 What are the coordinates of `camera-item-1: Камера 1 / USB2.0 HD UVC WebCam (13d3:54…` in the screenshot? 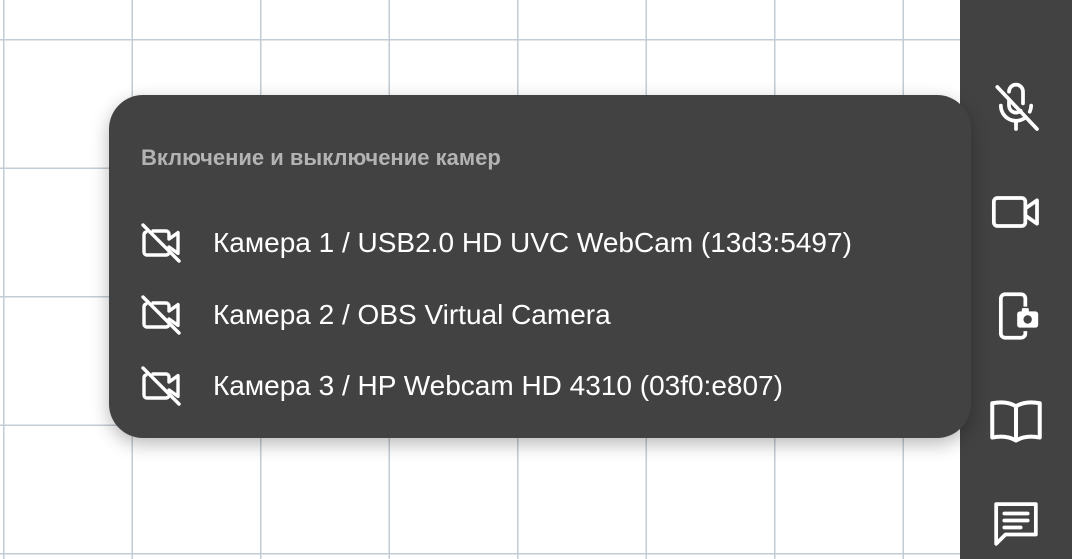 It's located at (545, 243).